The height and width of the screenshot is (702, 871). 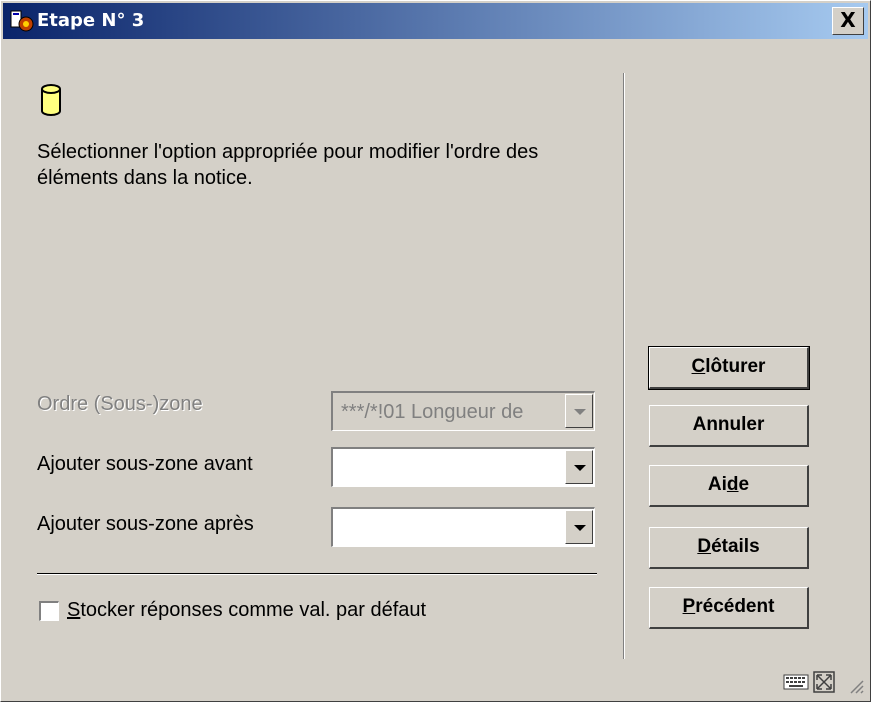 I want to click on cancel-button: Annuler, so click(x=729, y=426).